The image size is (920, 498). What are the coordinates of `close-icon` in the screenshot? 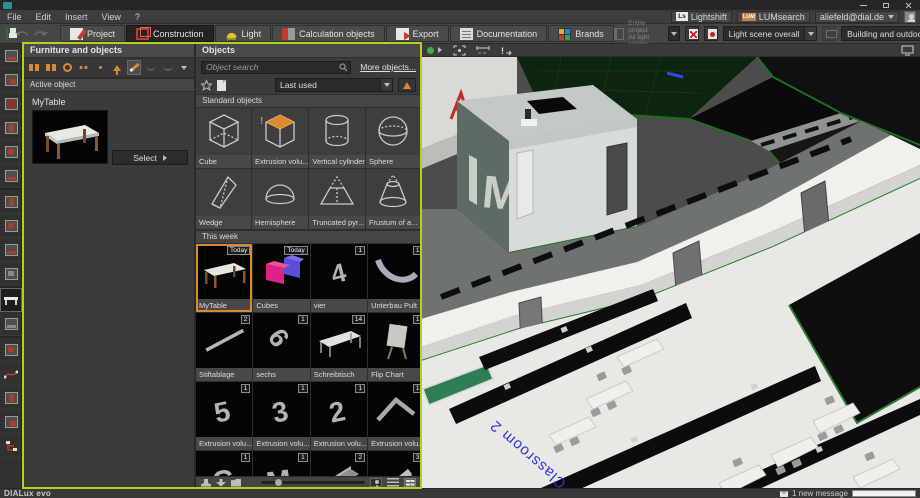 It's located at (908, 5).